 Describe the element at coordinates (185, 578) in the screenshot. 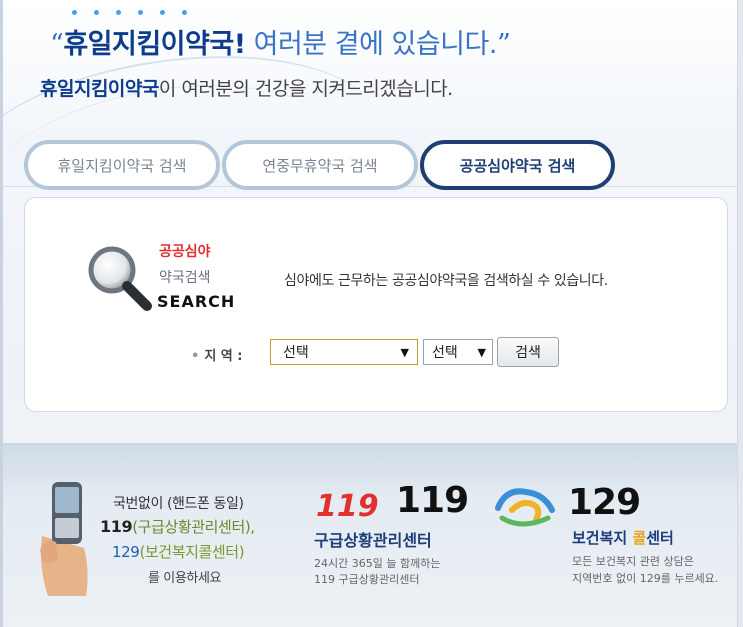

I see `call-info-line4: 를 이용하세요` at that location.